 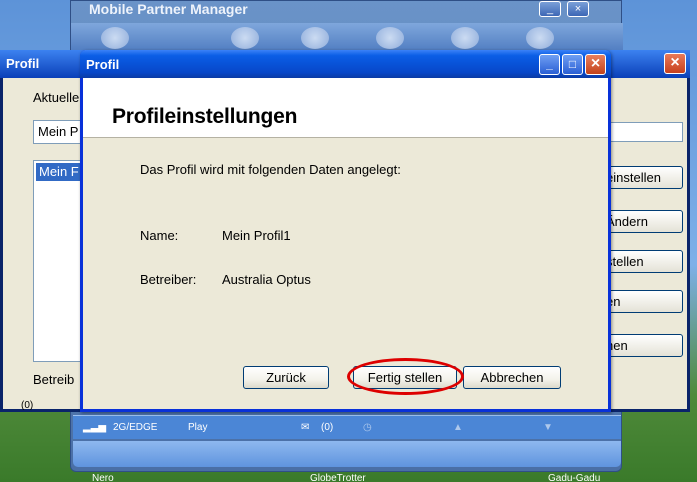 What do you see at coordinates (549, 64) in the screenshot?
I see `minimize-button: _` at bounding box center [549, 64].